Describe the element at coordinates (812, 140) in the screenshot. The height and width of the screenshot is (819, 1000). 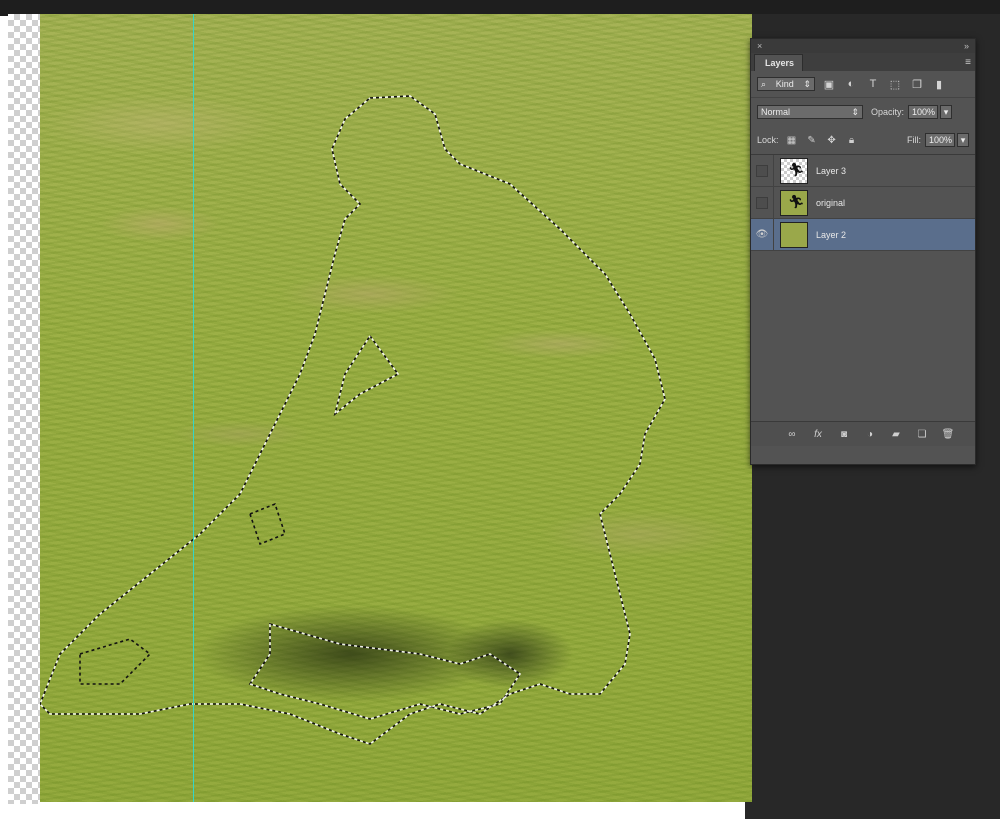
I see `lock-image-pixels-icon: ✎` at that location.